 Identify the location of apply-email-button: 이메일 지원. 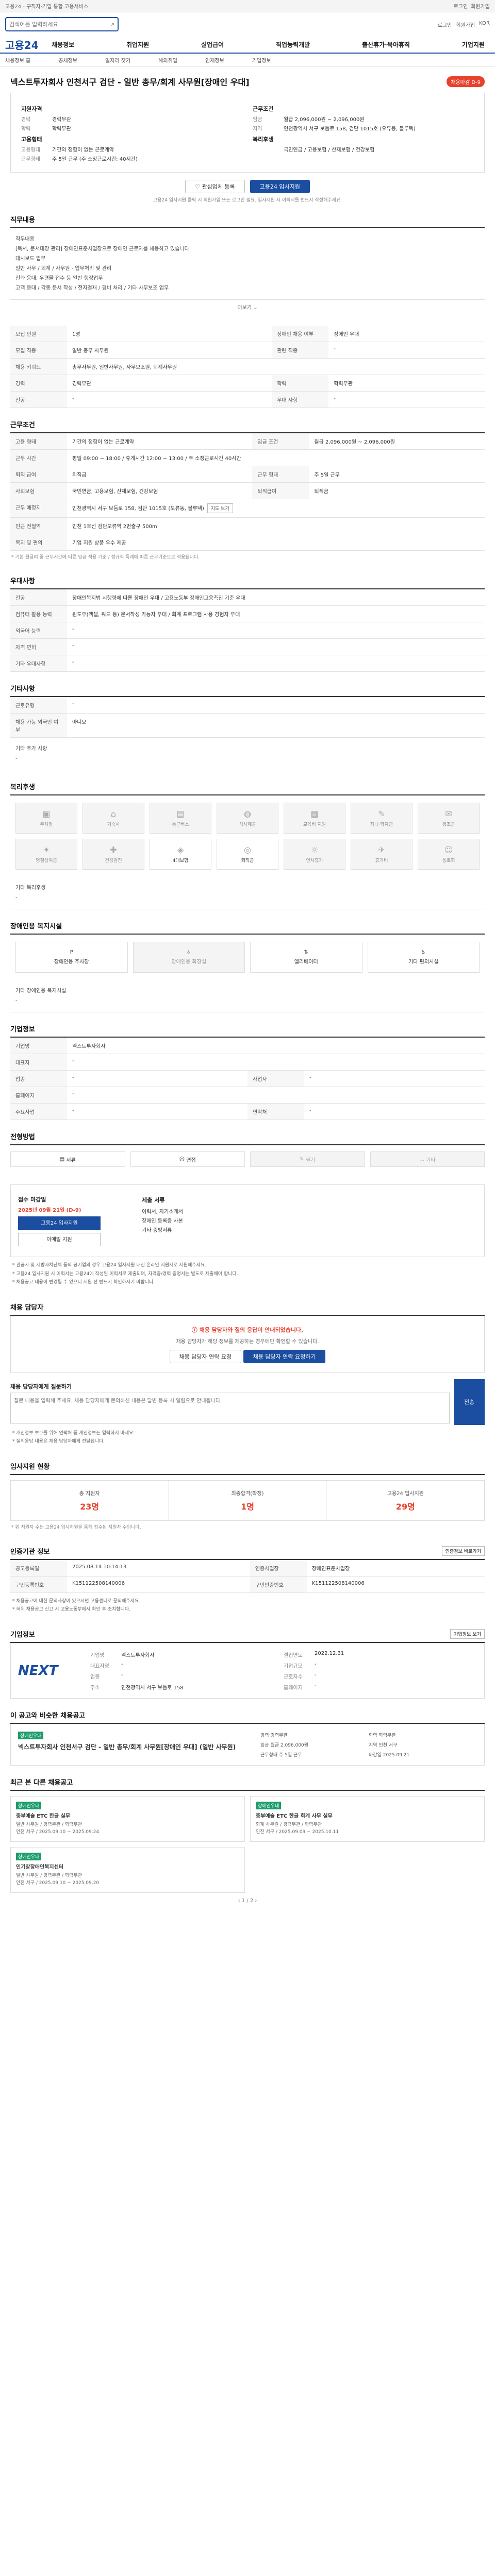
(59, 1240).